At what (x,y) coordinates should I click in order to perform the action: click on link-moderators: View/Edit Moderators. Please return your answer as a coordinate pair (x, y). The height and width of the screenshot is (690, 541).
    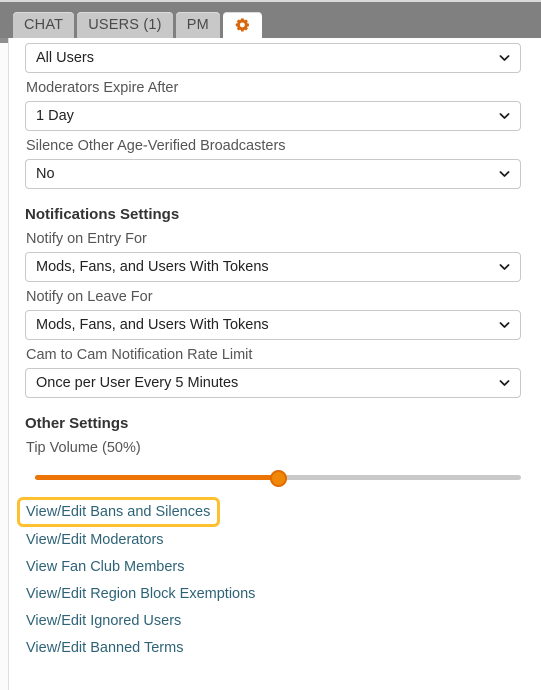
    Looking at the image, I should click on (94, 540).